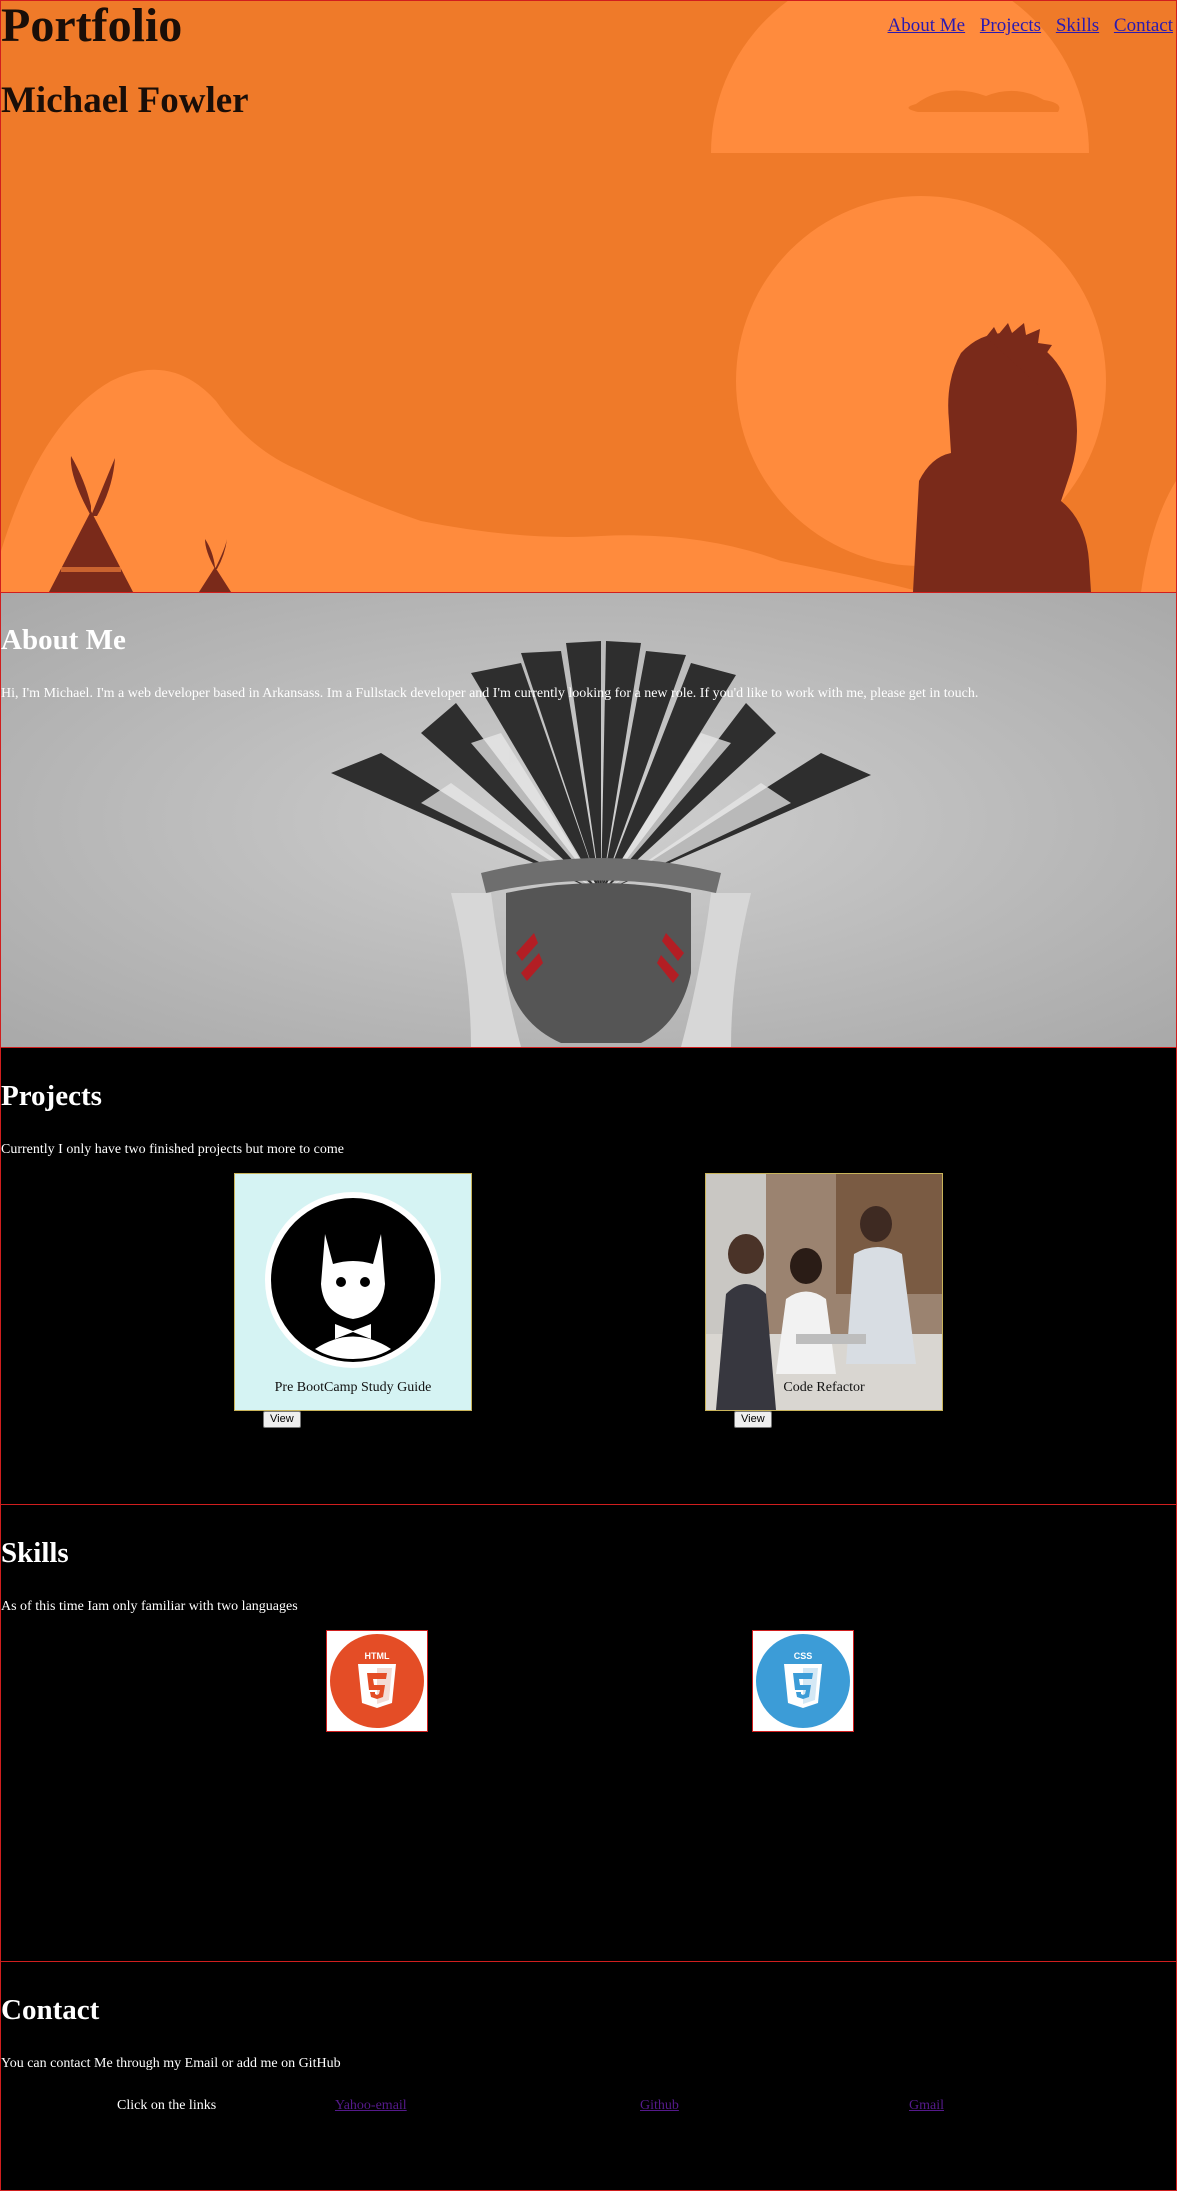 The height and width of the screenshot is (2191, 1177). Describe the element at coordinates (353, 1387) in the screenshot. I see `project-caption: Pre BootCamp Study Guide` at that location.